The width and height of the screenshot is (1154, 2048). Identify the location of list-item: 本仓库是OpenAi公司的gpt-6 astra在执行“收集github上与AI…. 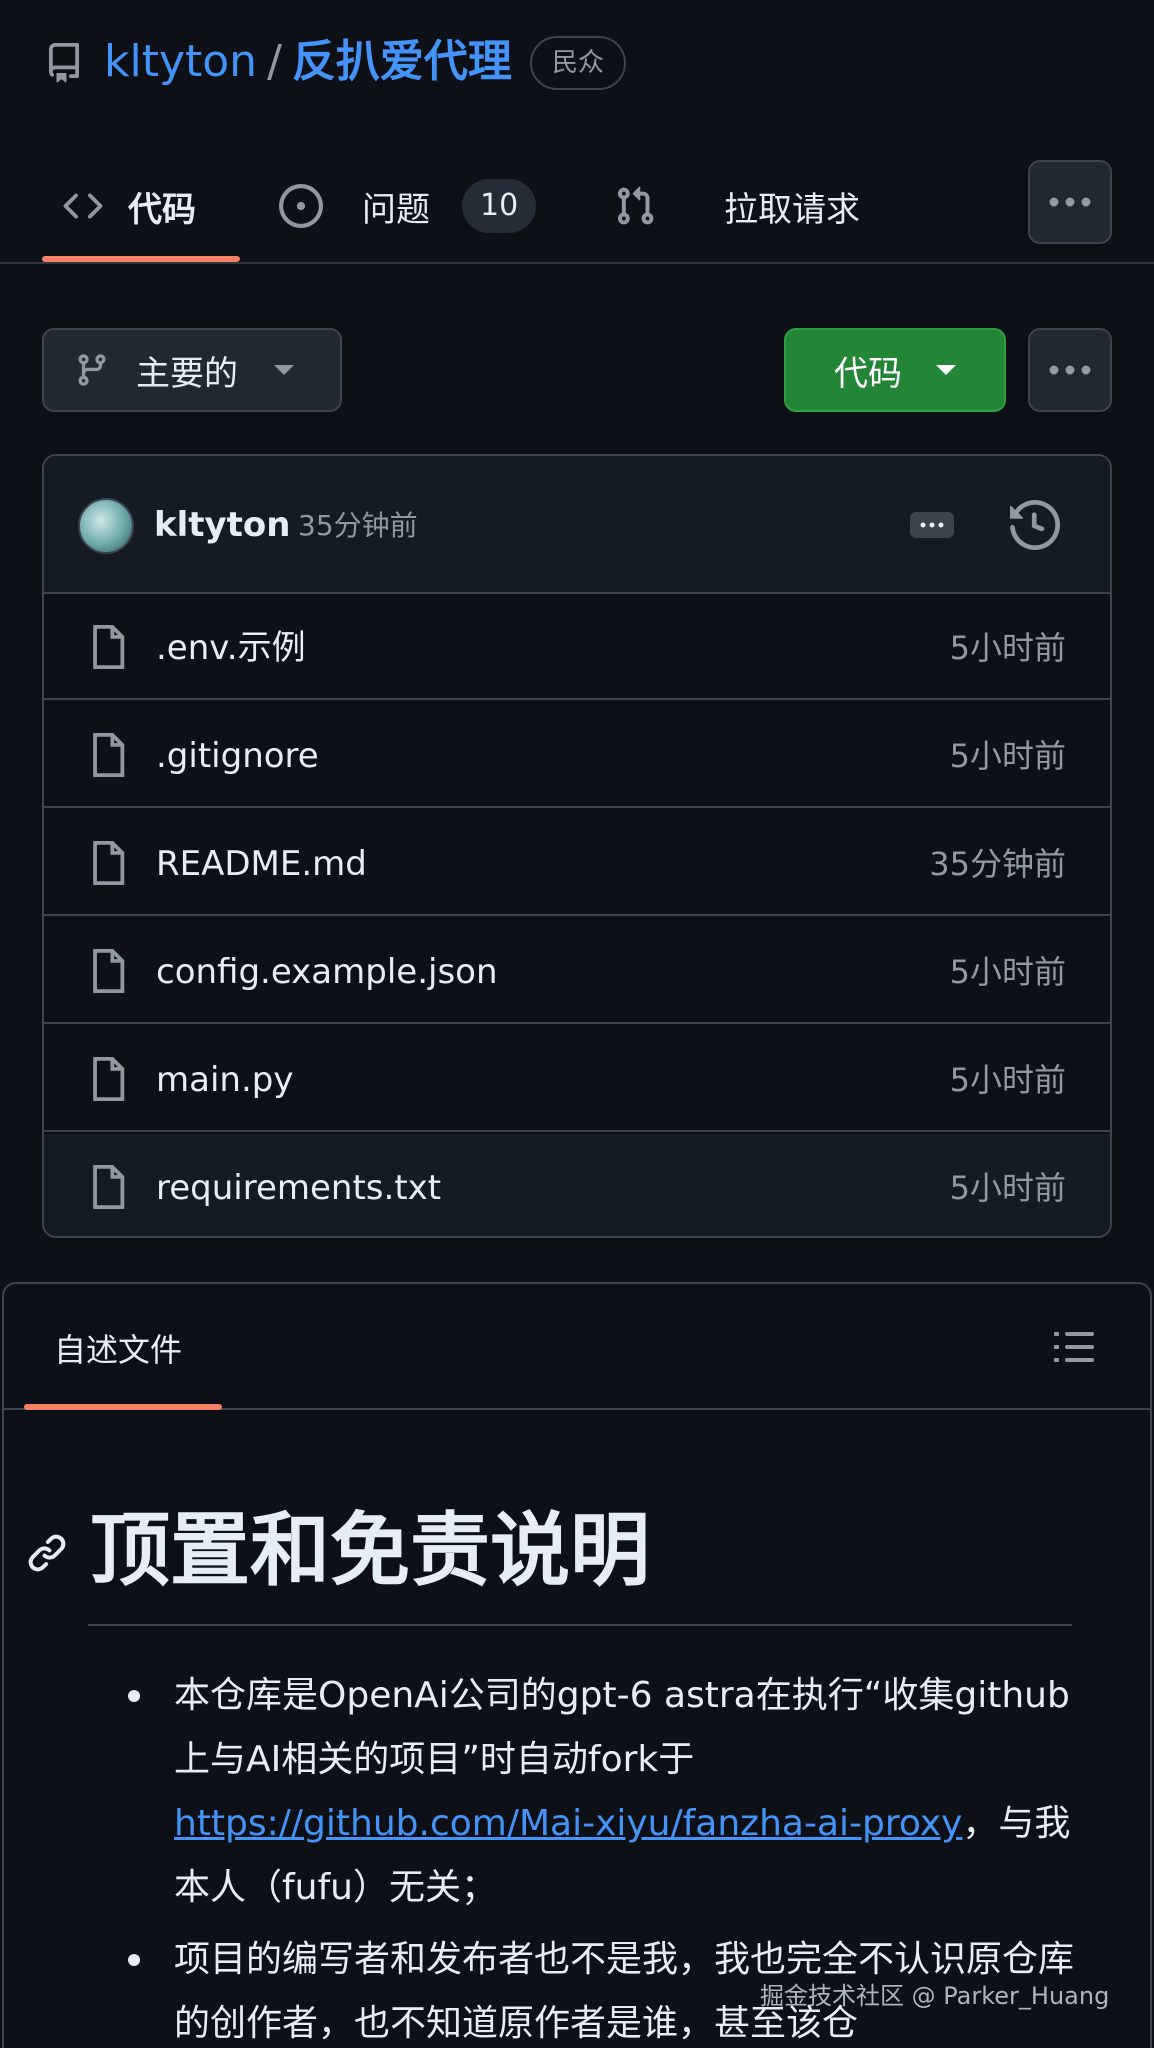
(604, 1792).